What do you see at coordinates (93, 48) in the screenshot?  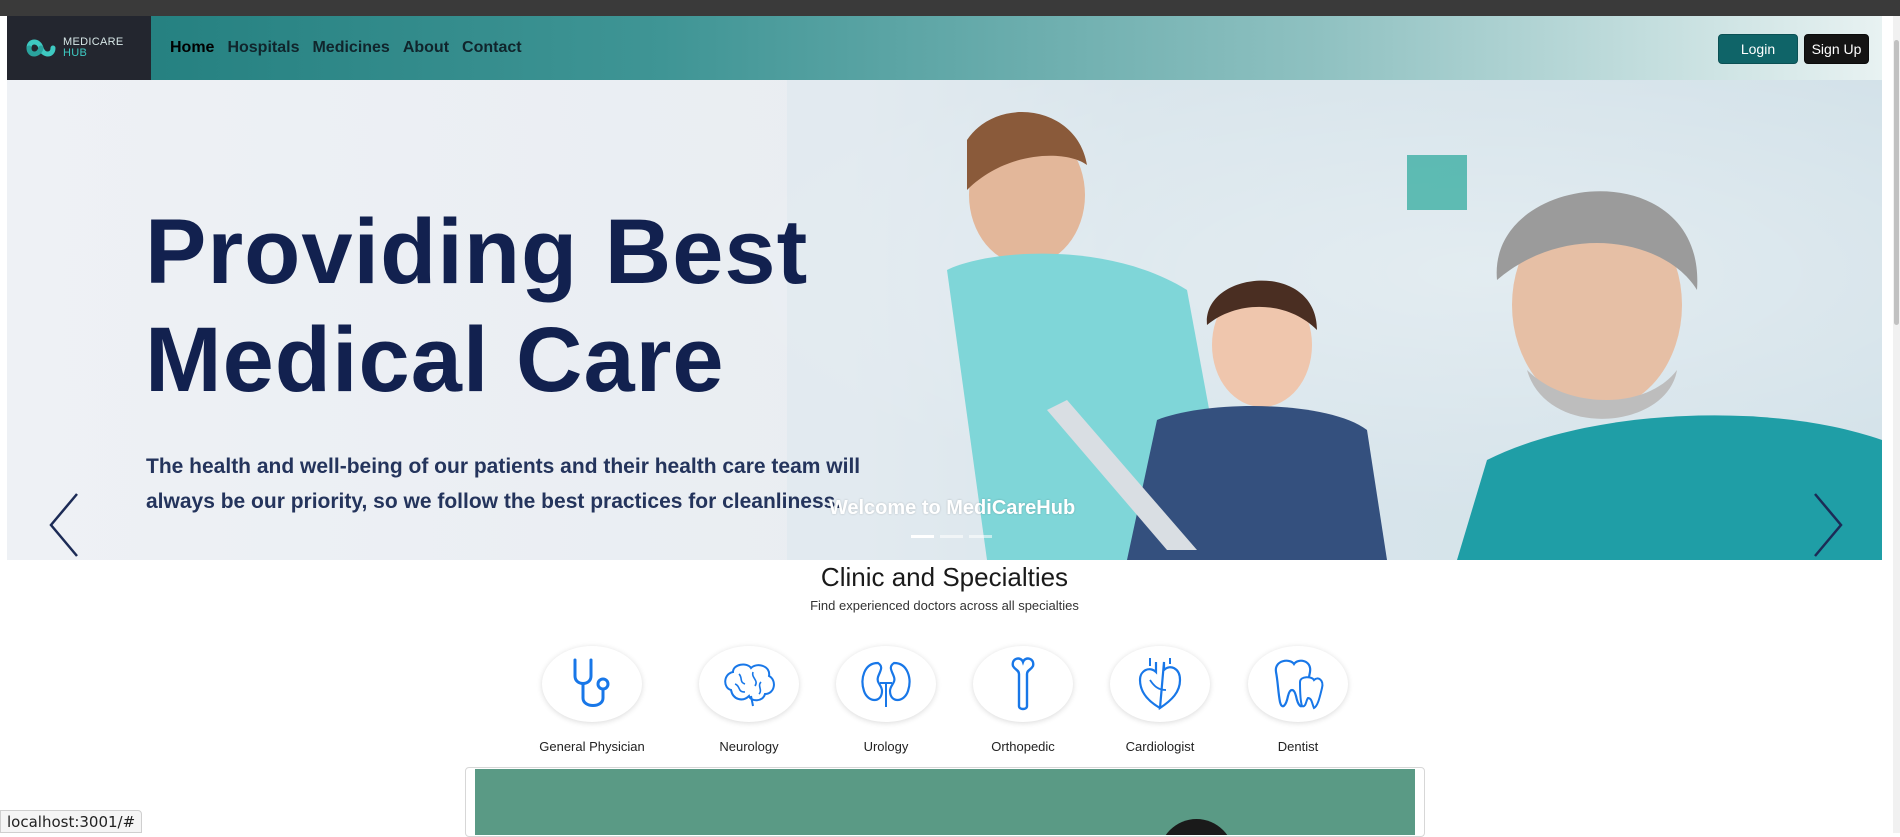 I see `logo-text: MEDICARE HUB` at bounding box center [93, 48].